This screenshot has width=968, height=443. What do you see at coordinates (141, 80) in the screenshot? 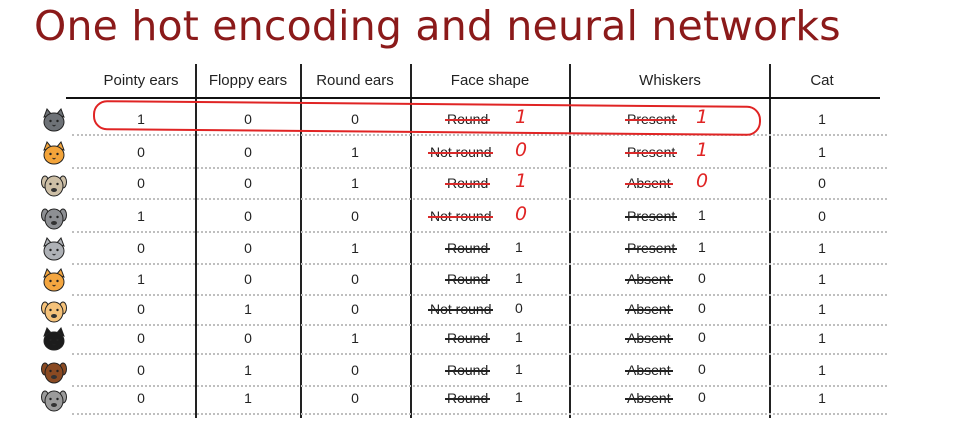
I see `header-pointy-ears: Pointy ears` at bounding box center [141, 80].